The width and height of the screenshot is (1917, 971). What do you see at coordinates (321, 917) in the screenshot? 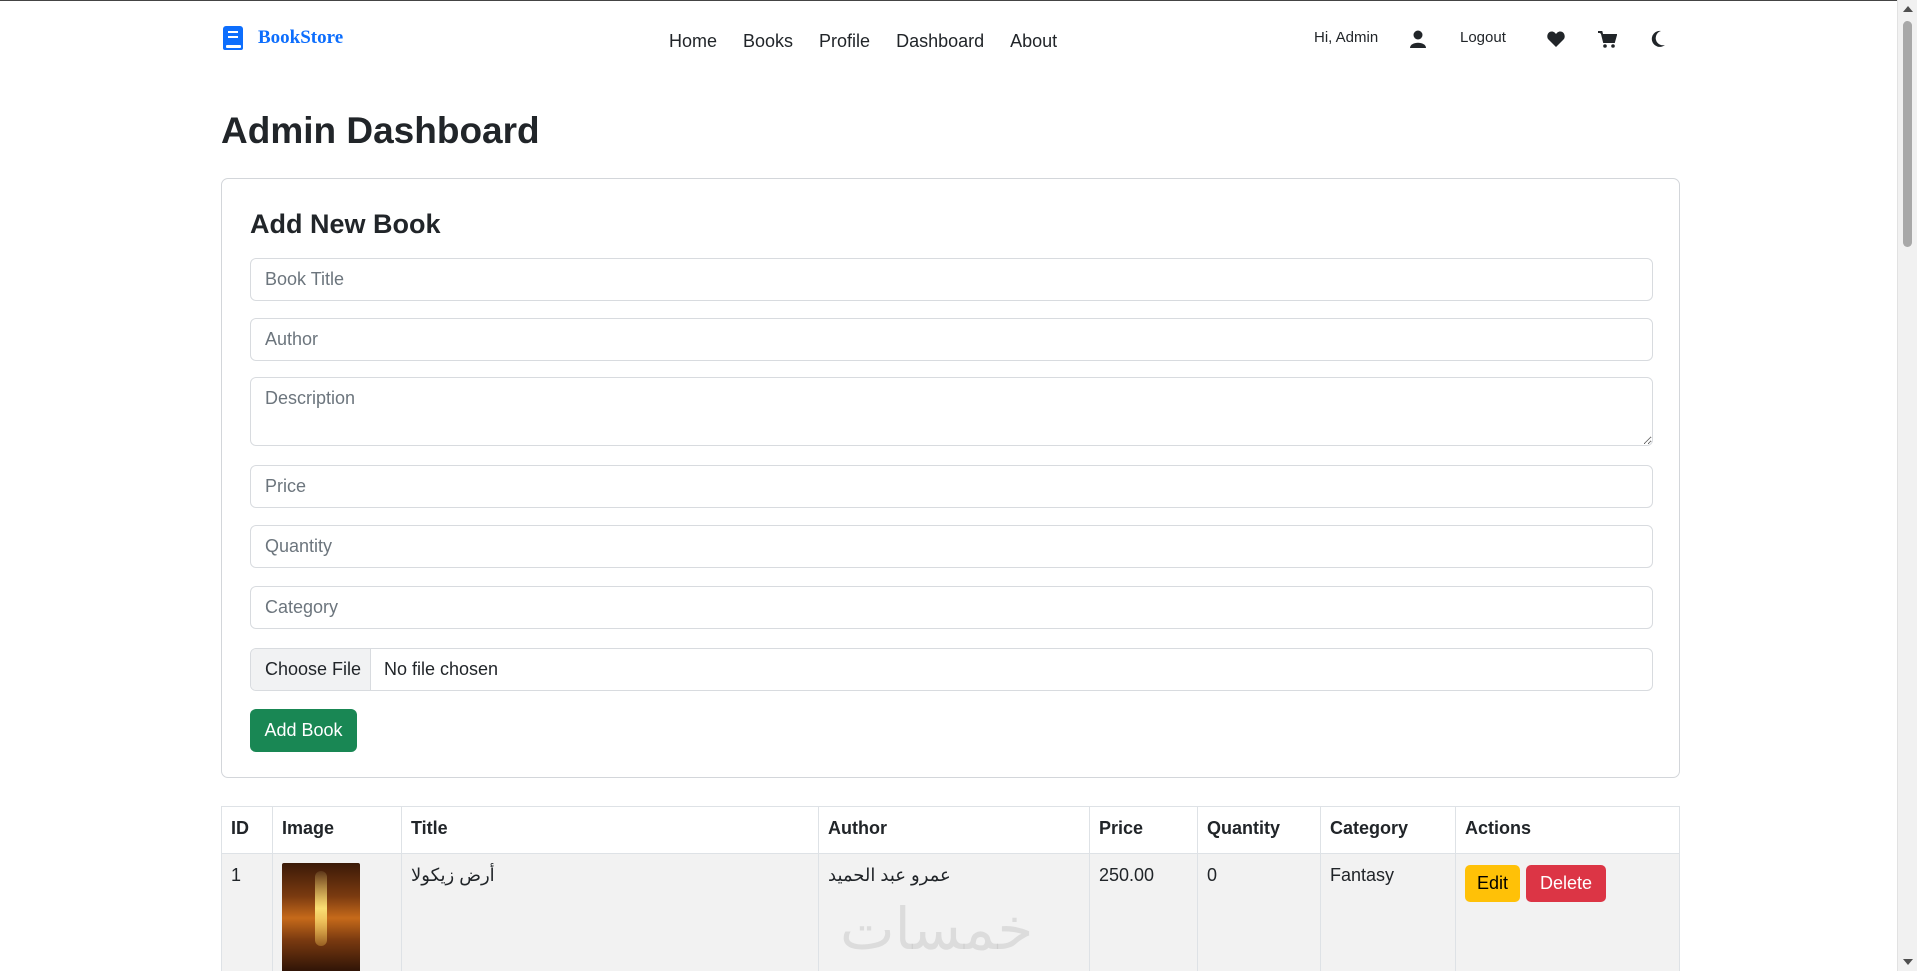
I see `book-cover-image` at bounding box center [321, 917].